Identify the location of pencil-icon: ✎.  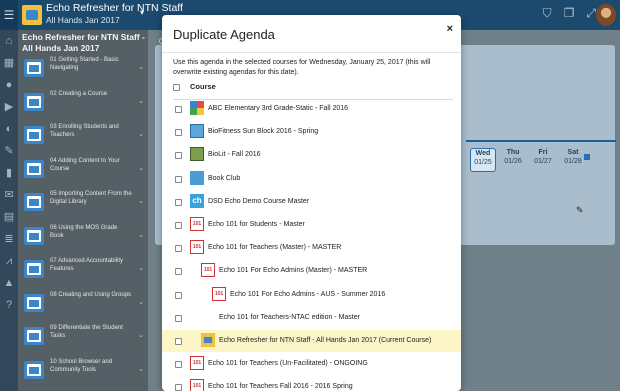
(9, 151).